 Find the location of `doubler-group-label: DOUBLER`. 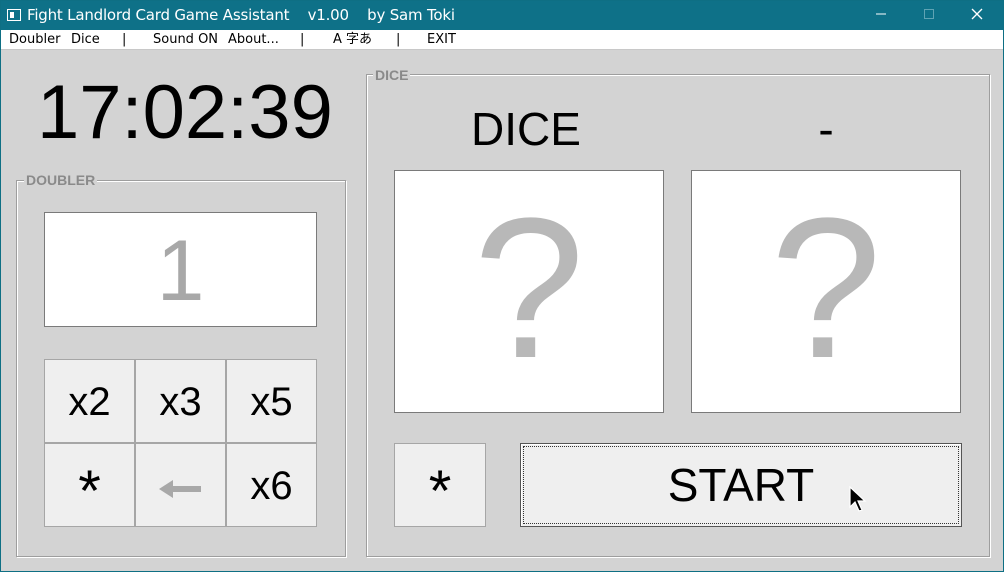

doubler-group-label: DOUBLER is located at coordinates (61, 180).